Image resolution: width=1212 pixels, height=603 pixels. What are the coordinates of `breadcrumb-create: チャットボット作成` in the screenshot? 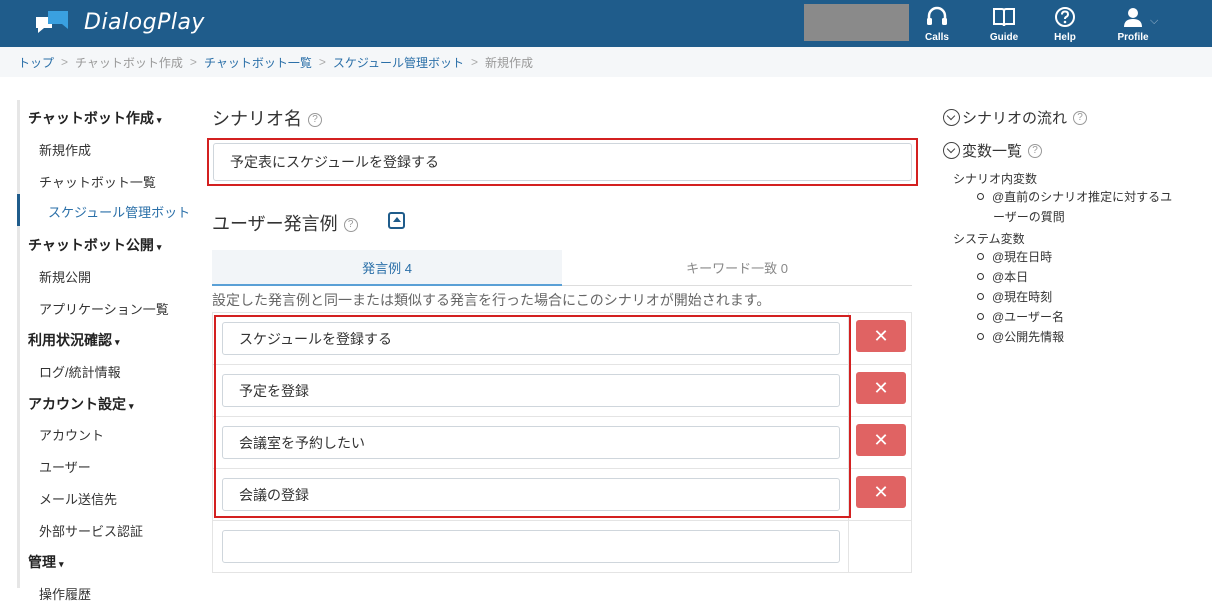 It's located at (129, 62).